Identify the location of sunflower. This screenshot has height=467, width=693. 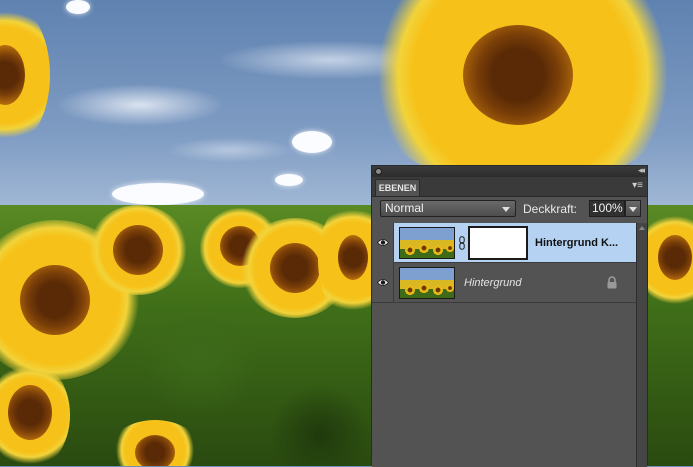
(138, 250).